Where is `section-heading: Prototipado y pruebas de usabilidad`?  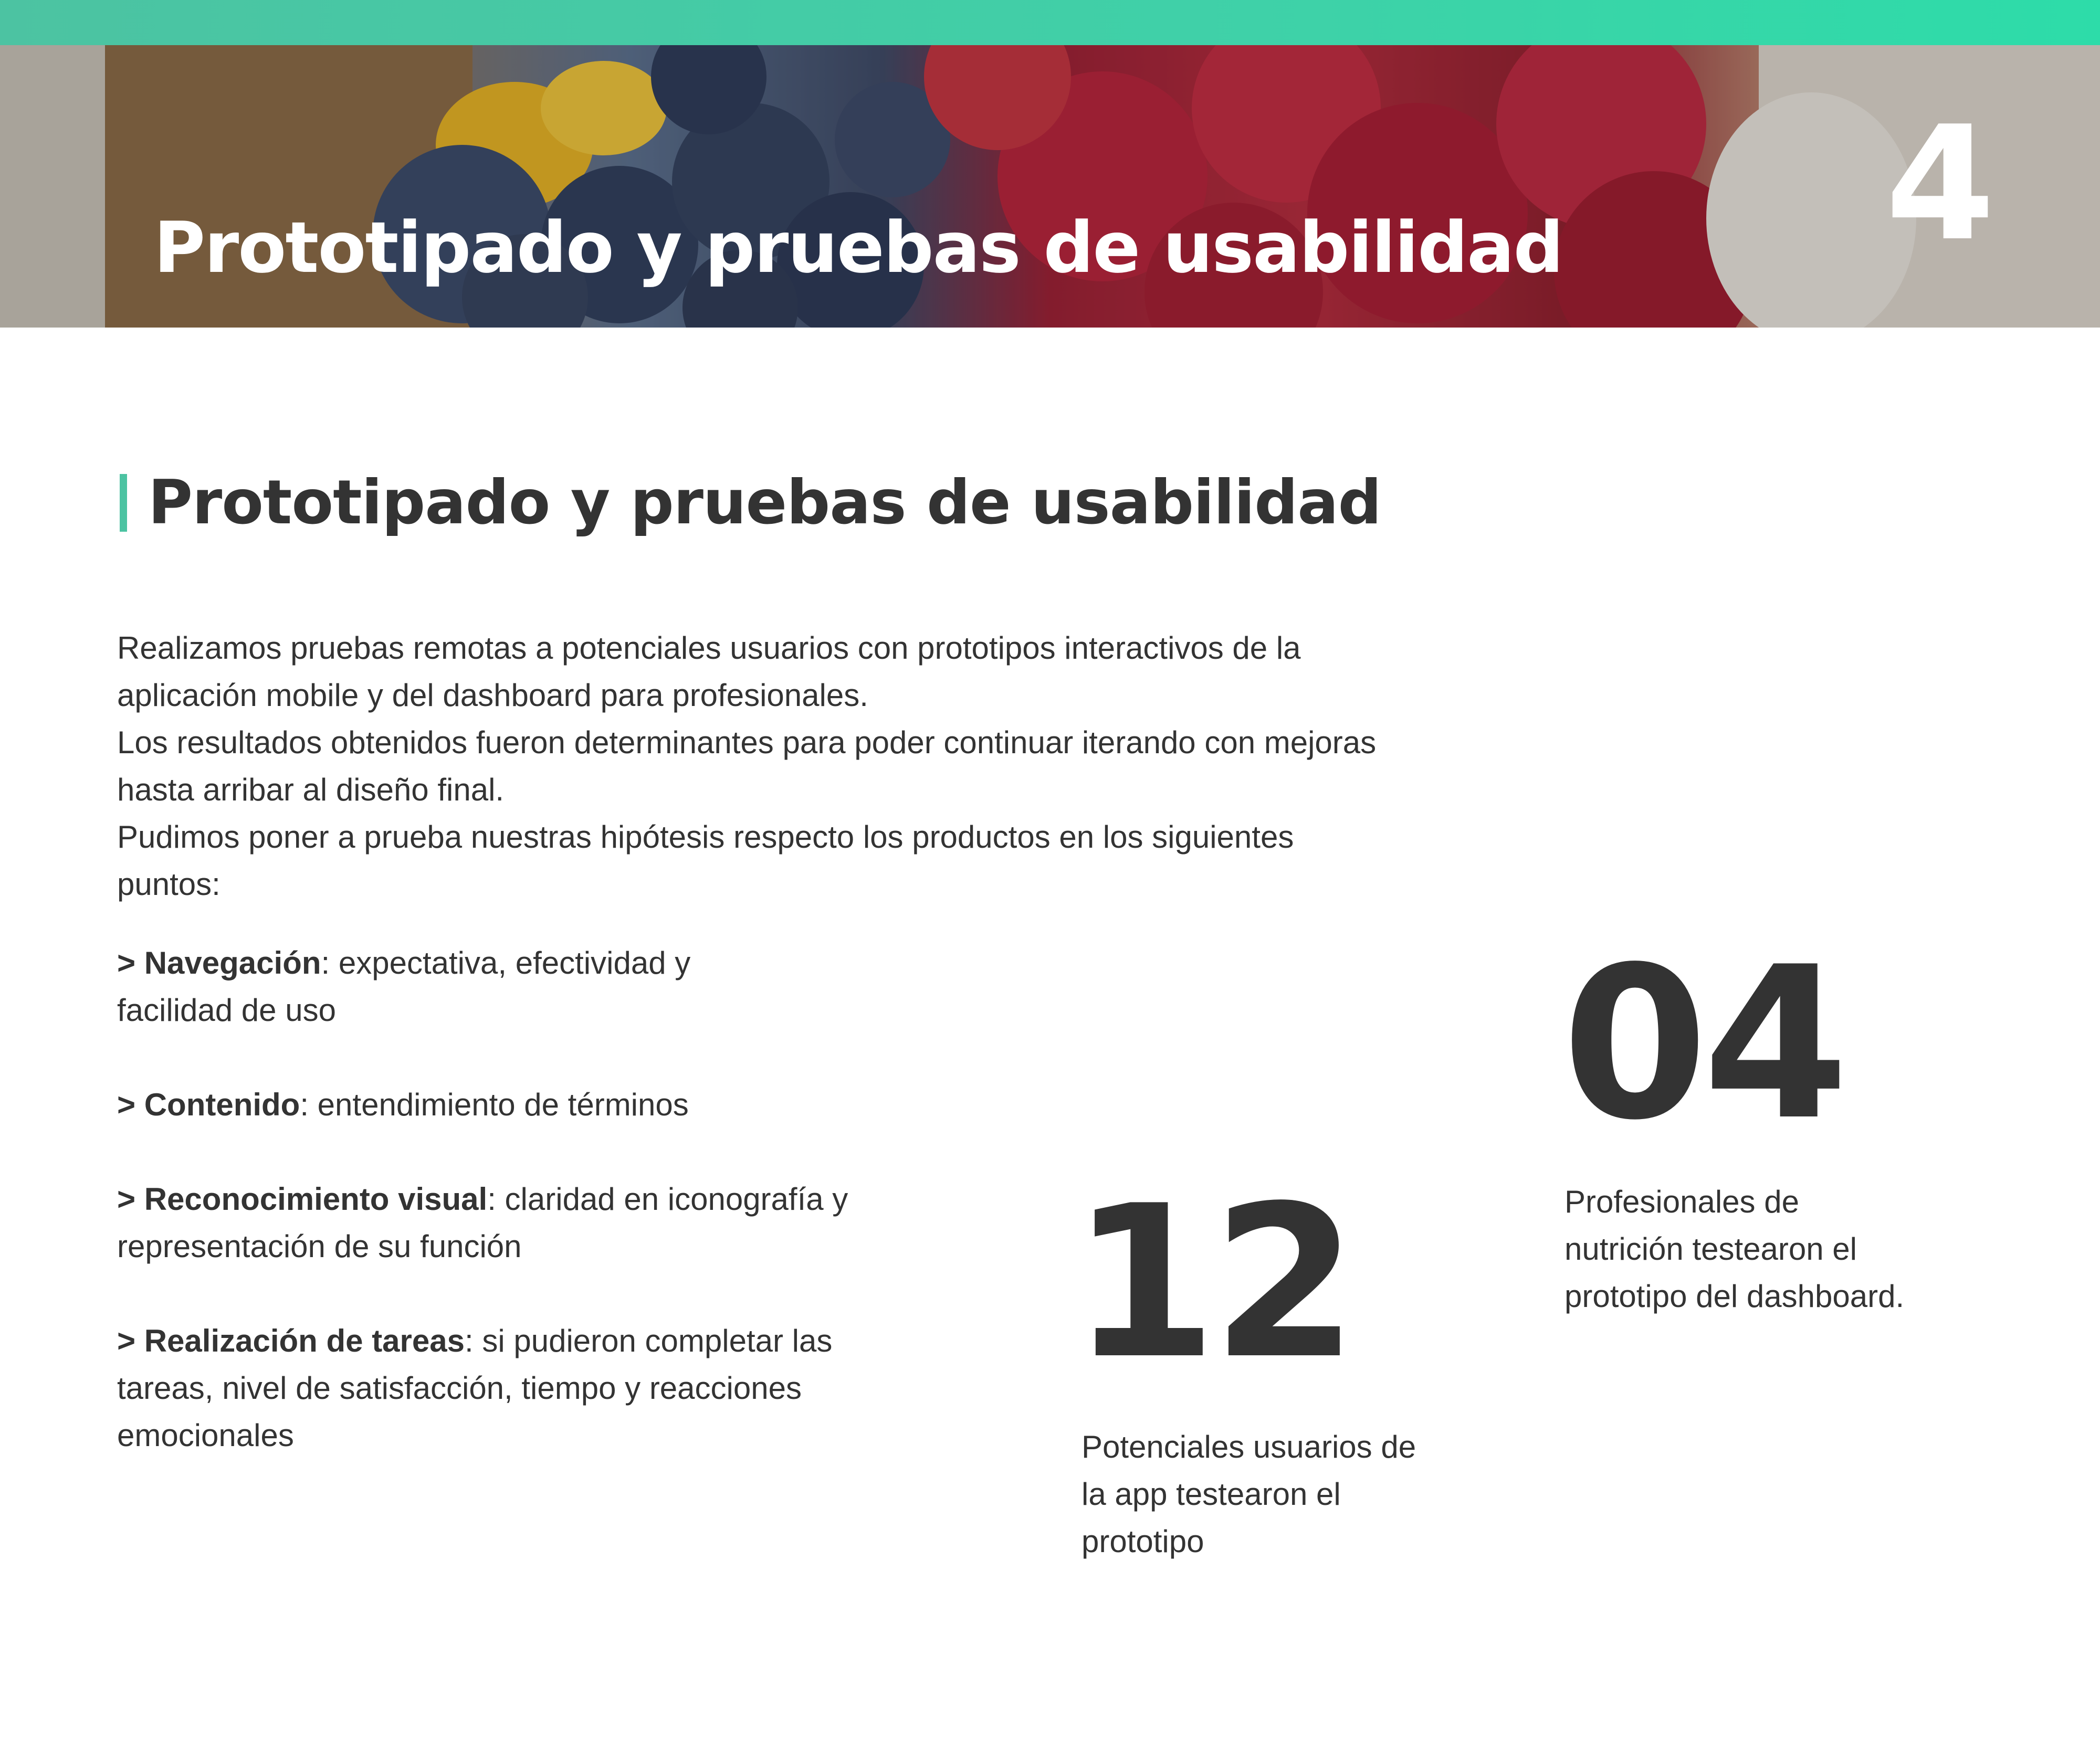
section-heading: Prototipado y pruebas de usabilidad is located at coordinates (751, 503).